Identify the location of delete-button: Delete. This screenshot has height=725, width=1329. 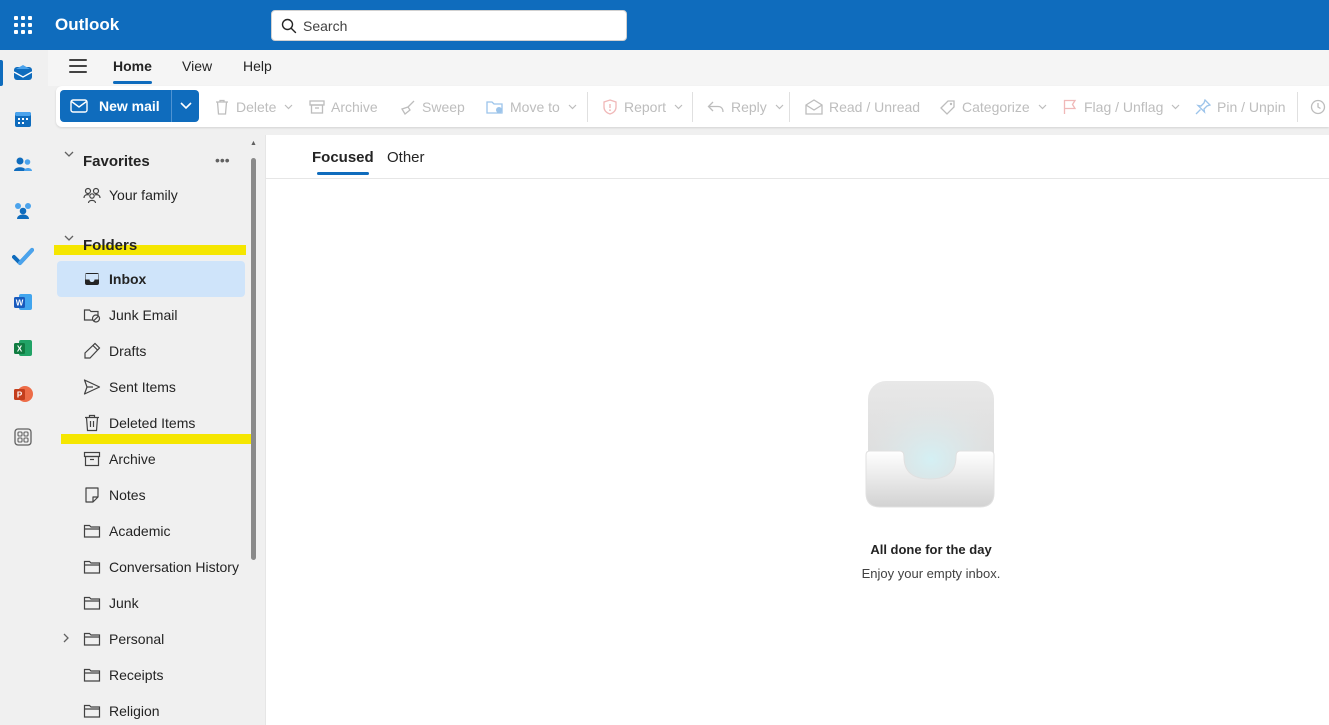
(253, 107).